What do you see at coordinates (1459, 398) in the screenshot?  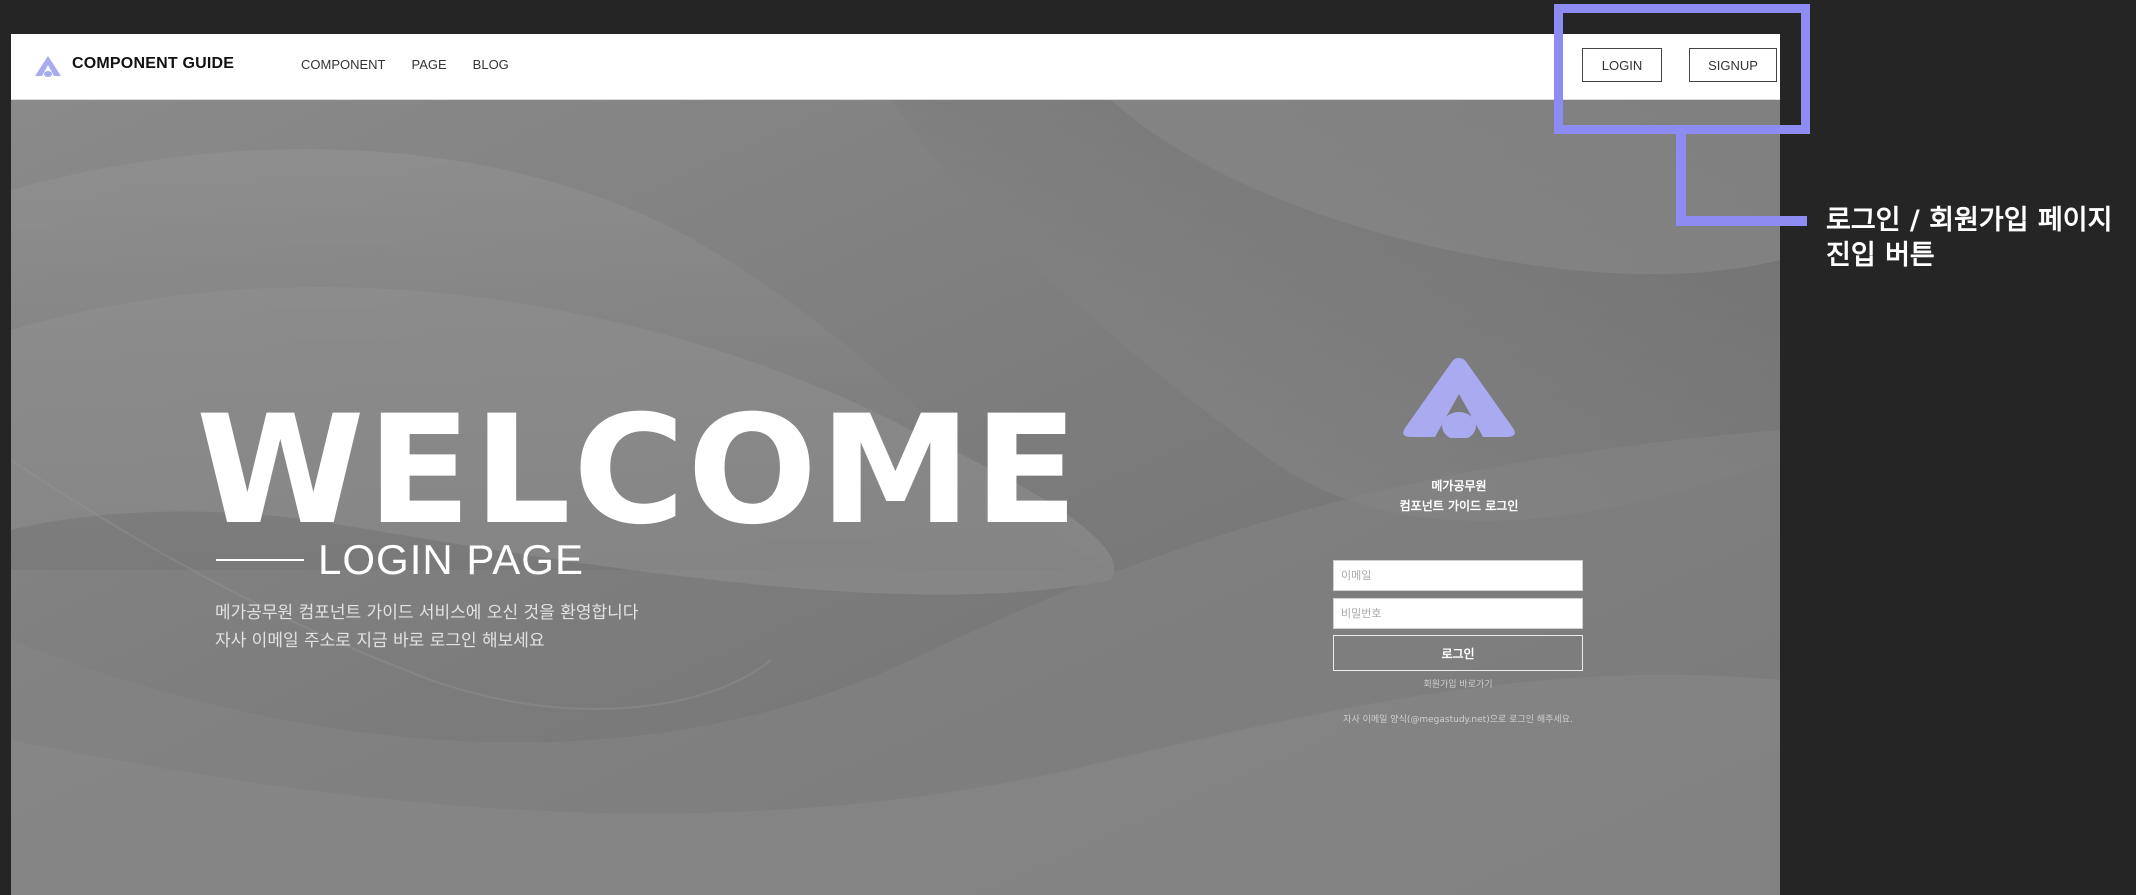 I see `login-logo-icon` at bounding box center [1459, 398].